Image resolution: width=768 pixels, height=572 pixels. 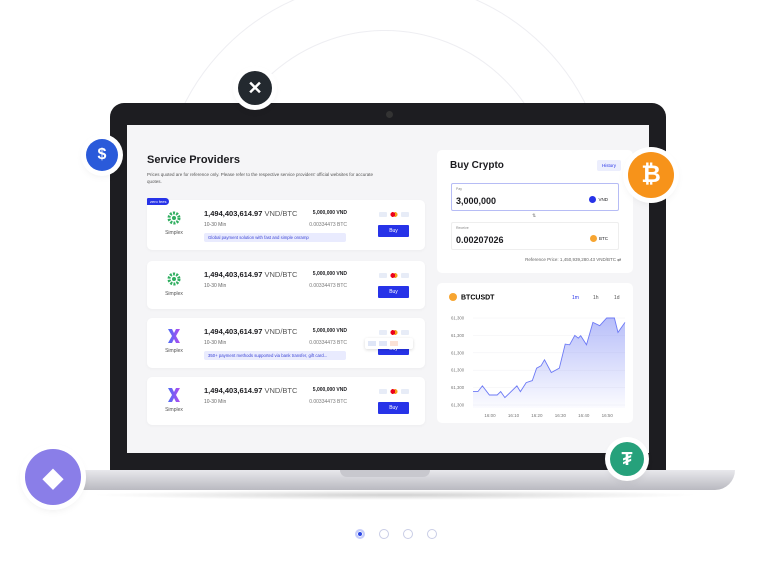 I want to click on xrp-coin-icon: ✕, so click(x=255, y=88).